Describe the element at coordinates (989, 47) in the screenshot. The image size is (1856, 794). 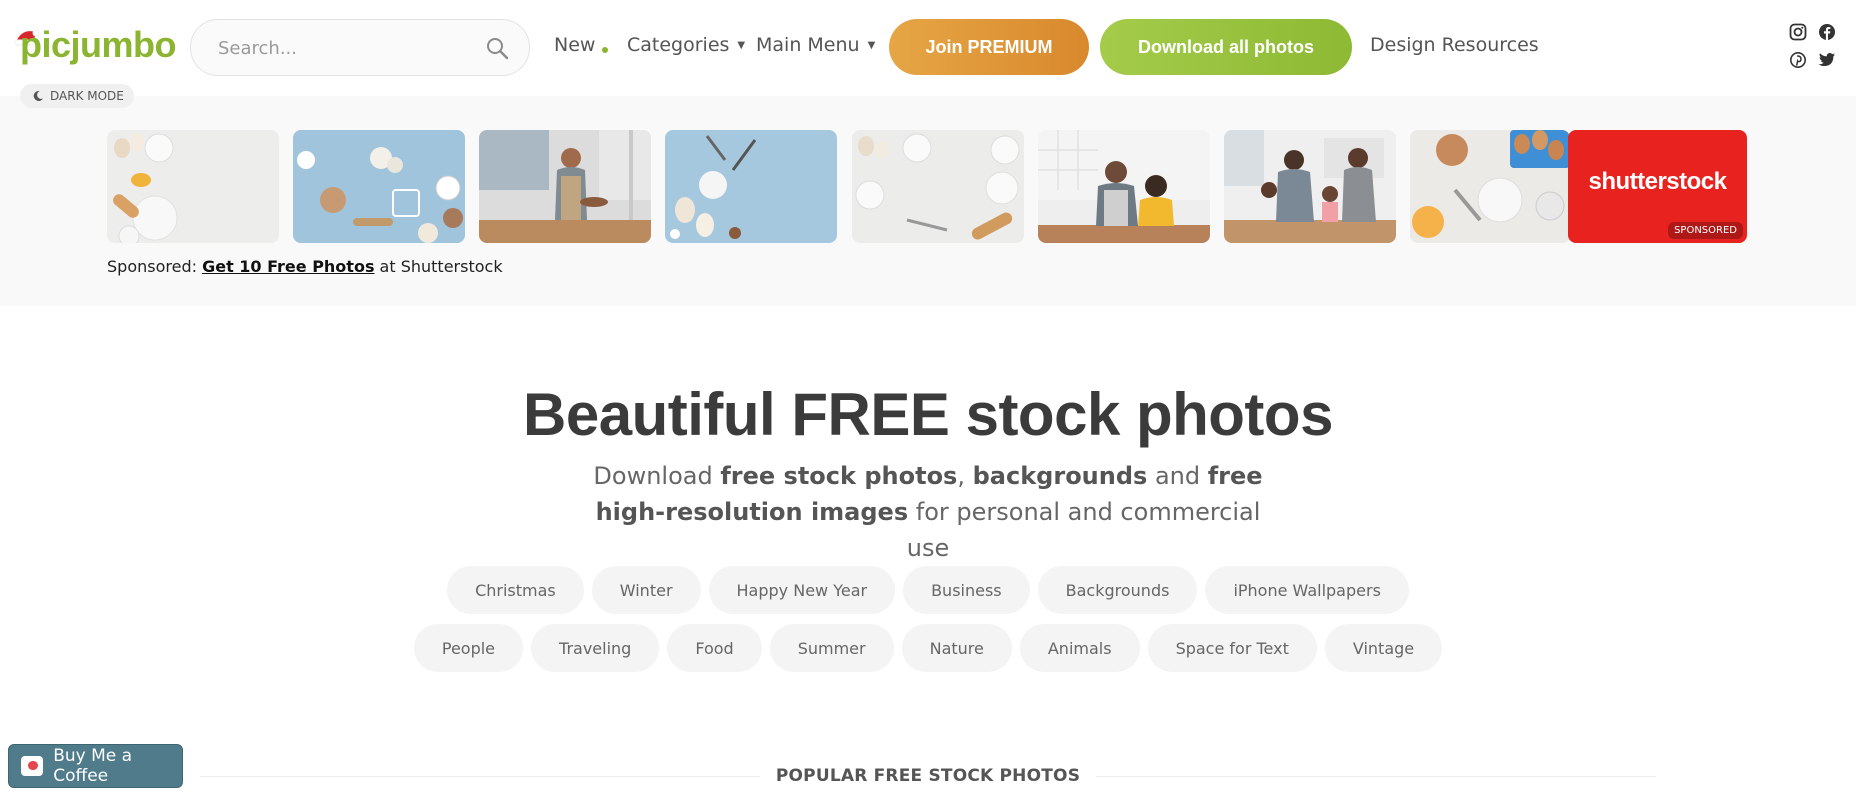
I see `join-premium-button: Join PREMIUM` at that location.